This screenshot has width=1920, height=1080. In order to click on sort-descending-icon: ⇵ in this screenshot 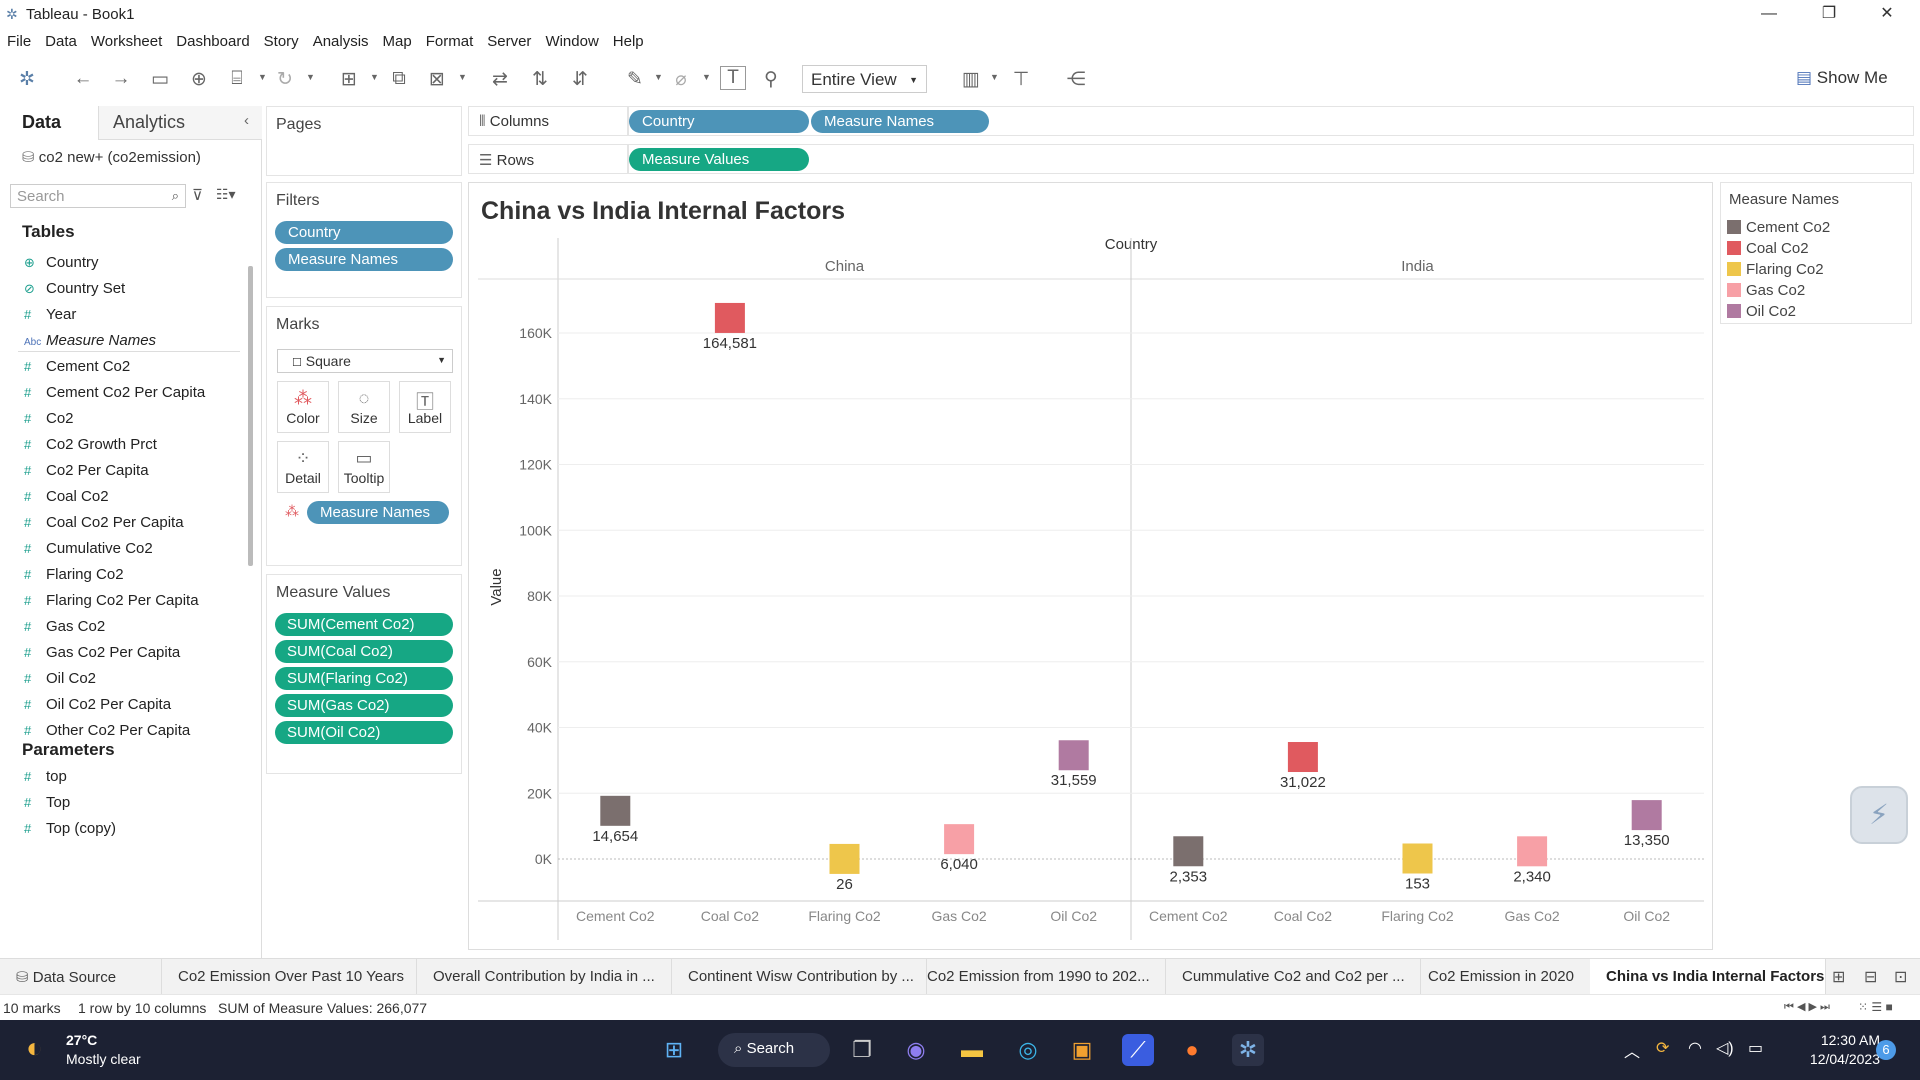, I will do `click(580, 79)`.